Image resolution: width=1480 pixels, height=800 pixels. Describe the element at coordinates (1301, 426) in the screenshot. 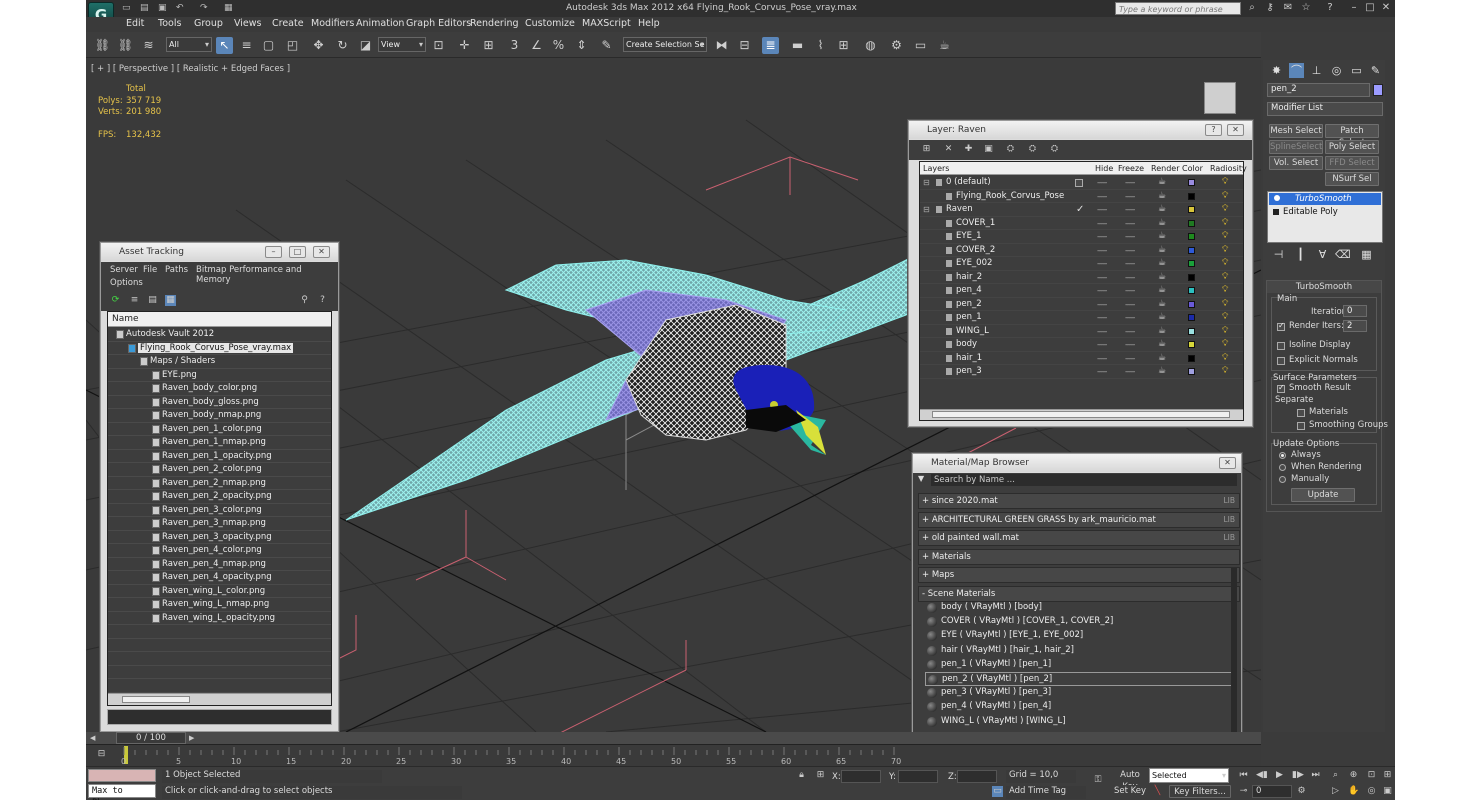

I see `smoothing-groups-checkbox` at that location.